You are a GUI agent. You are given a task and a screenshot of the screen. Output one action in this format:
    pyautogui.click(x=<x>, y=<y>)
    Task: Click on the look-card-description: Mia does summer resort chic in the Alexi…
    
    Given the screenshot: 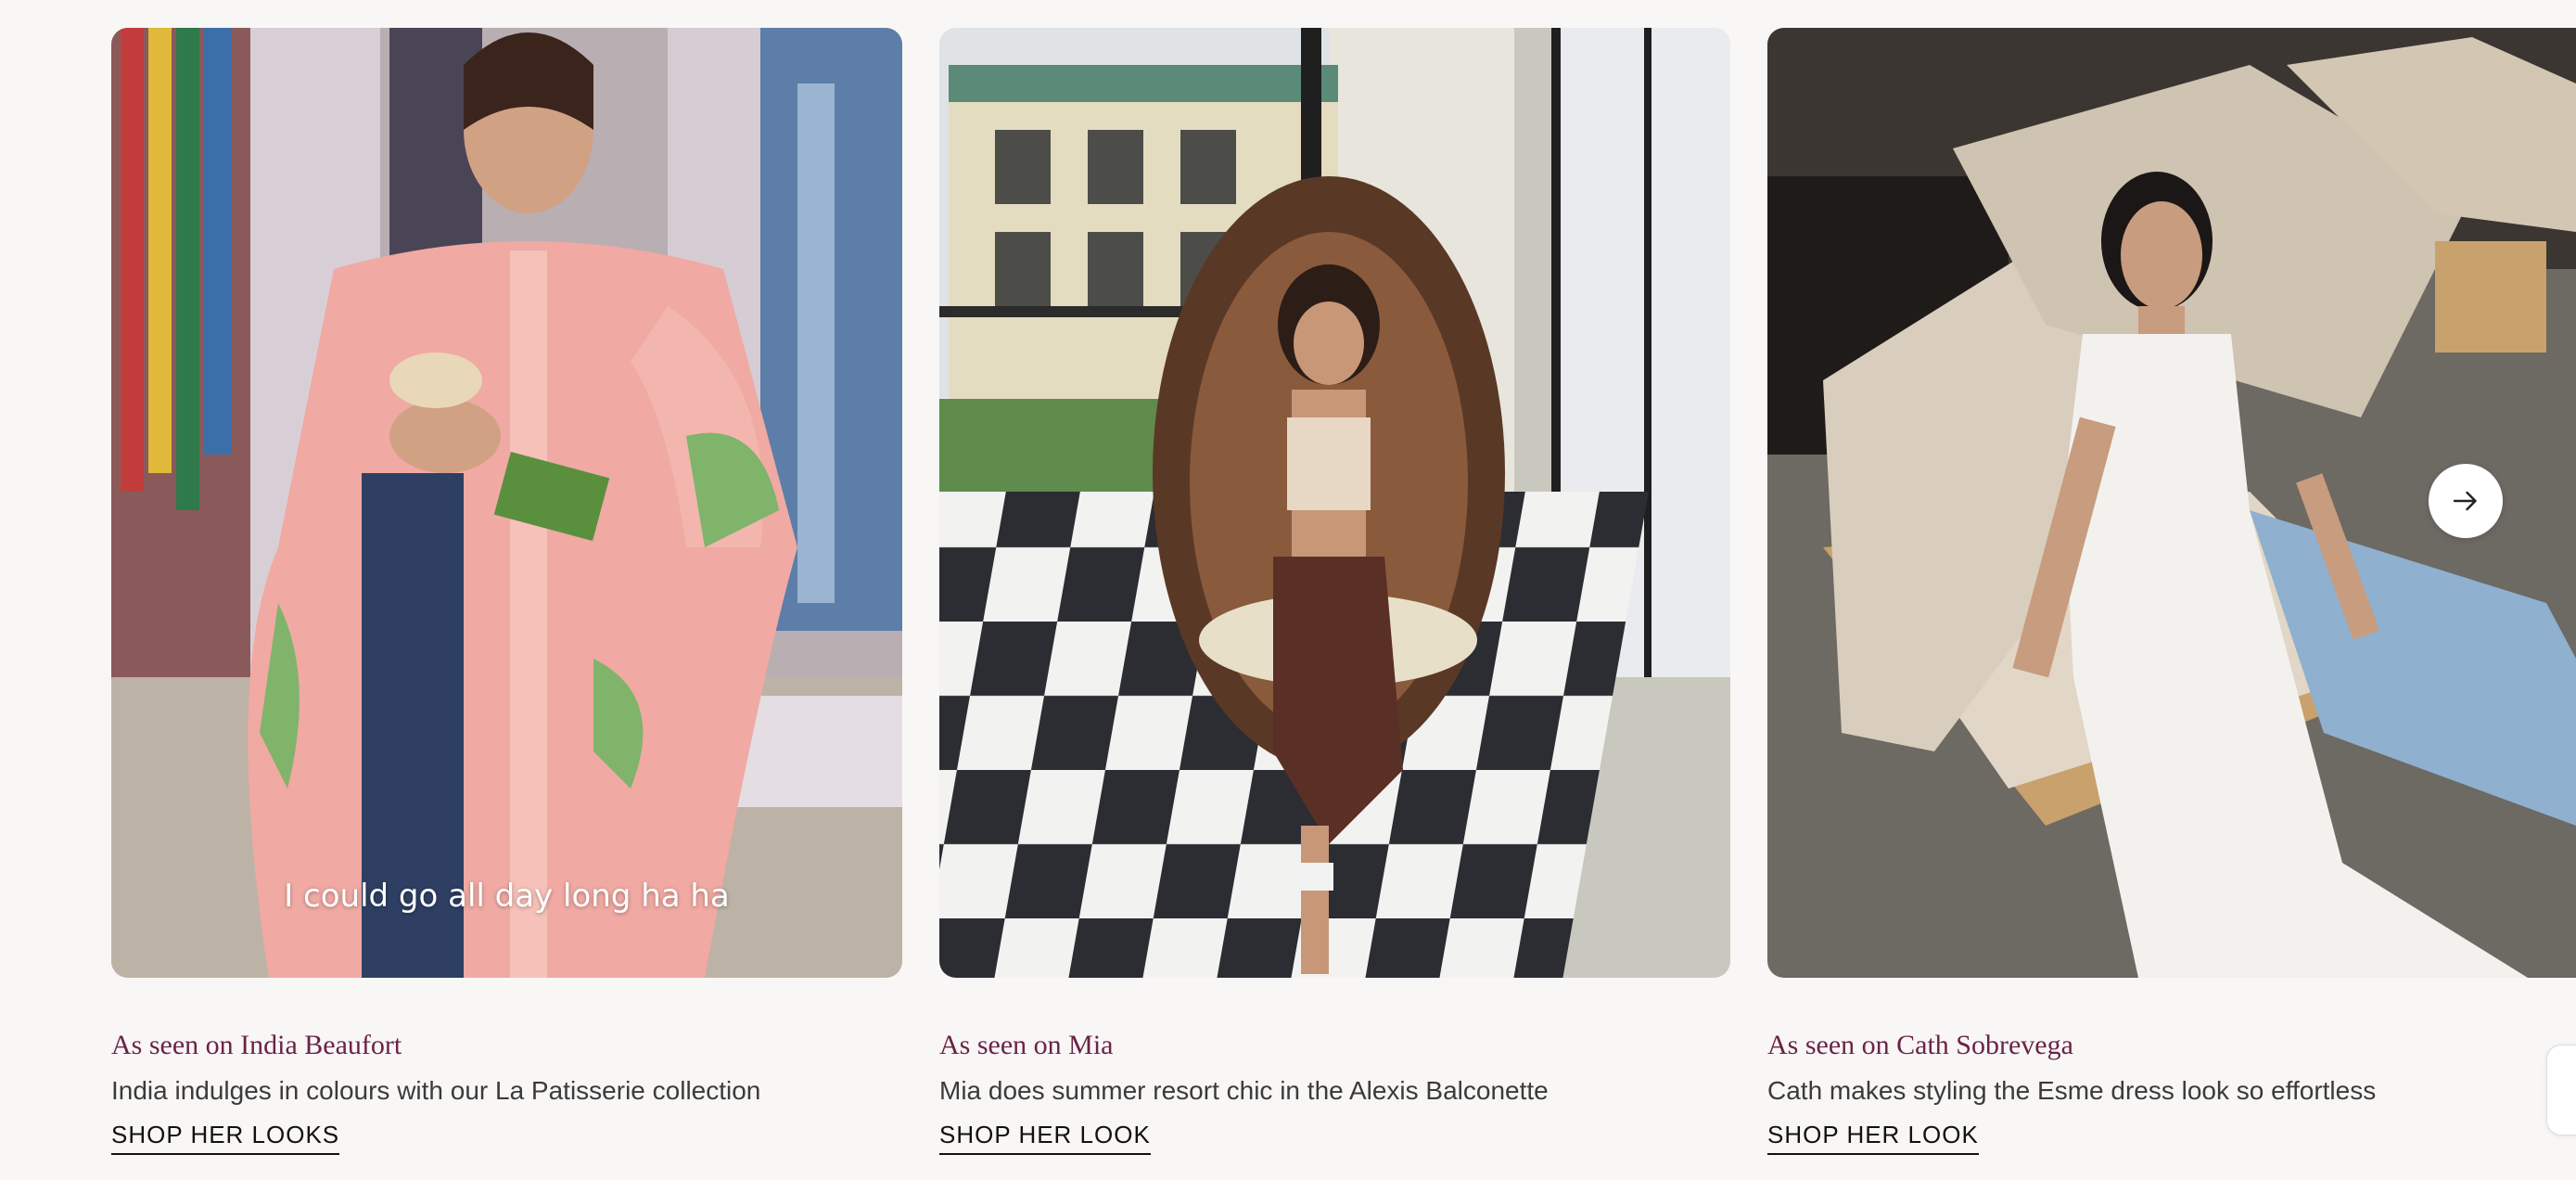 What is the action you would take?
    pyautogui.click(x=1244, y=1090)
    